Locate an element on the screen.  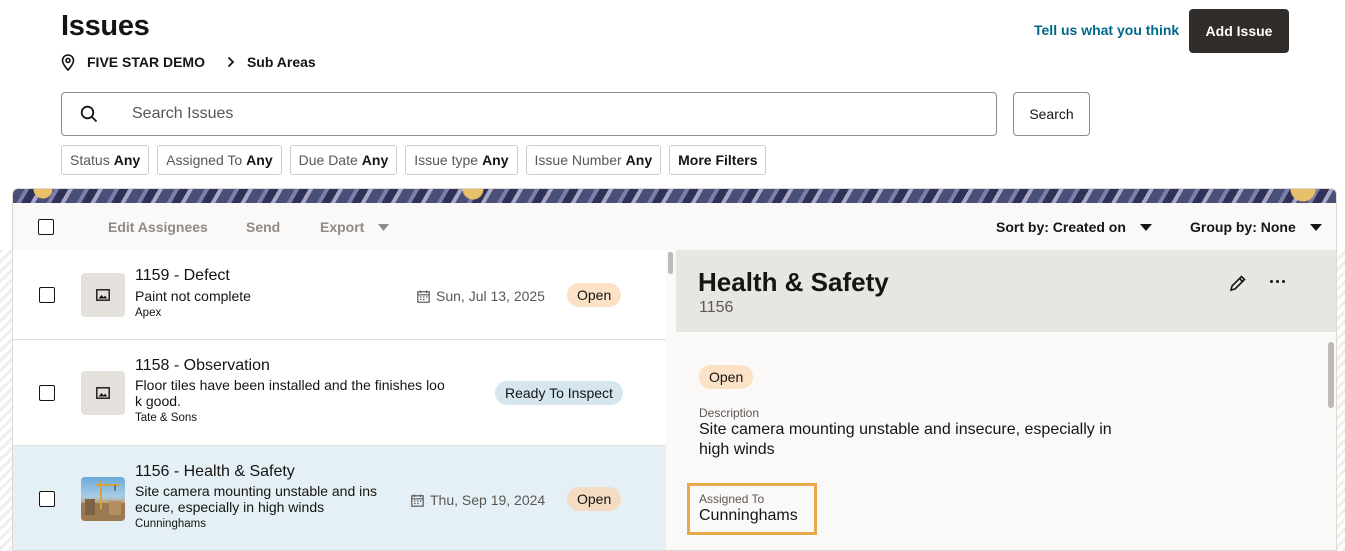
add-issue-button: Add Issue is located at coordinates (1239, 31).